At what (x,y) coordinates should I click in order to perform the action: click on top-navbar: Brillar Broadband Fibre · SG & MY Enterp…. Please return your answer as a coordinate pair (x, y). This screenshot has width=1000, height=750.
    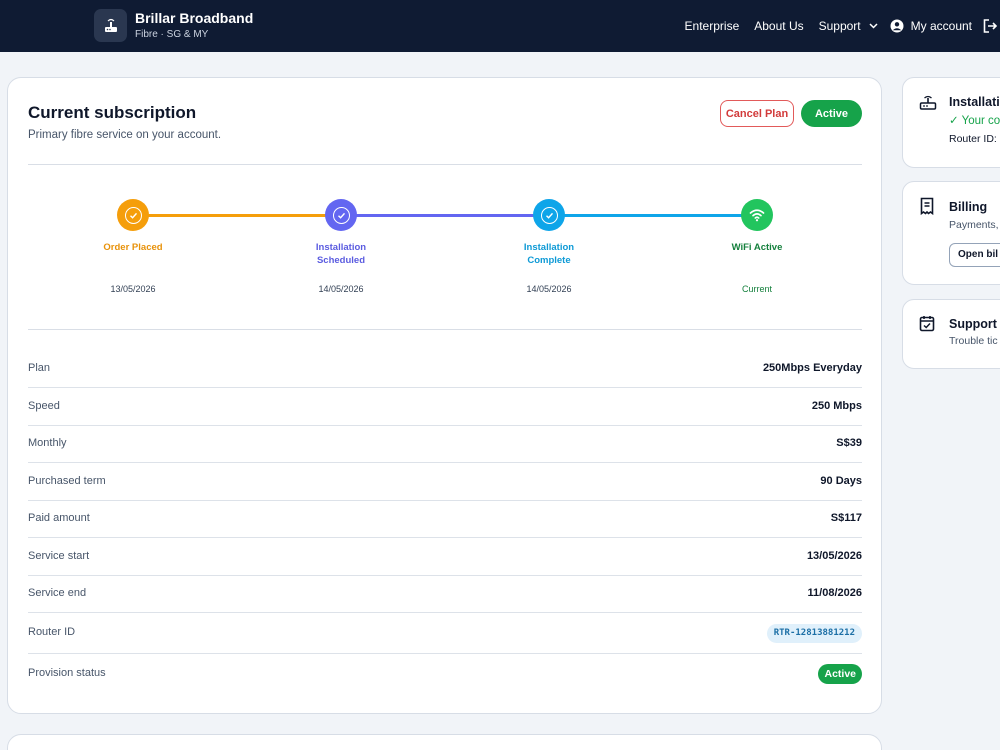
    Looking at the image, I should click on (500, 26).